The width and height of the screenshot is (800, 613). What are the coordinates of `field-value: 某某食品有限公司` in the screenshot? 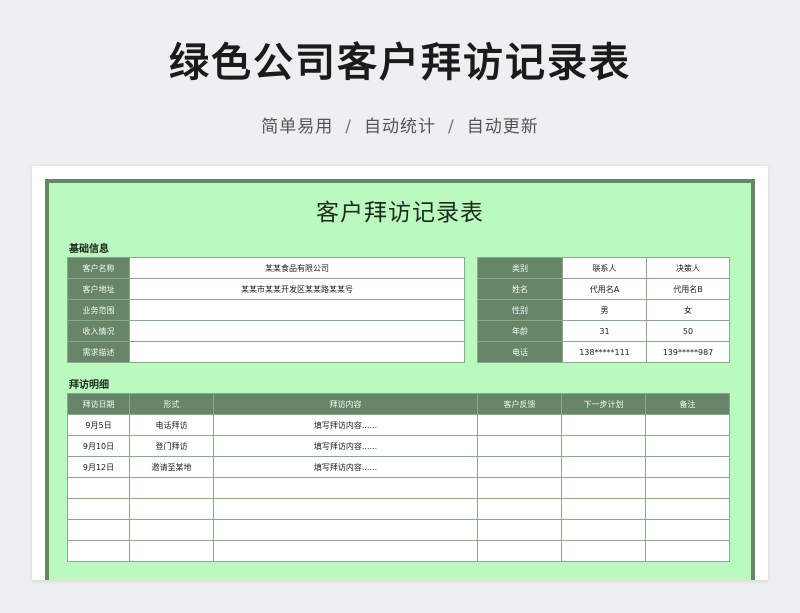 It's located at (297, 268).